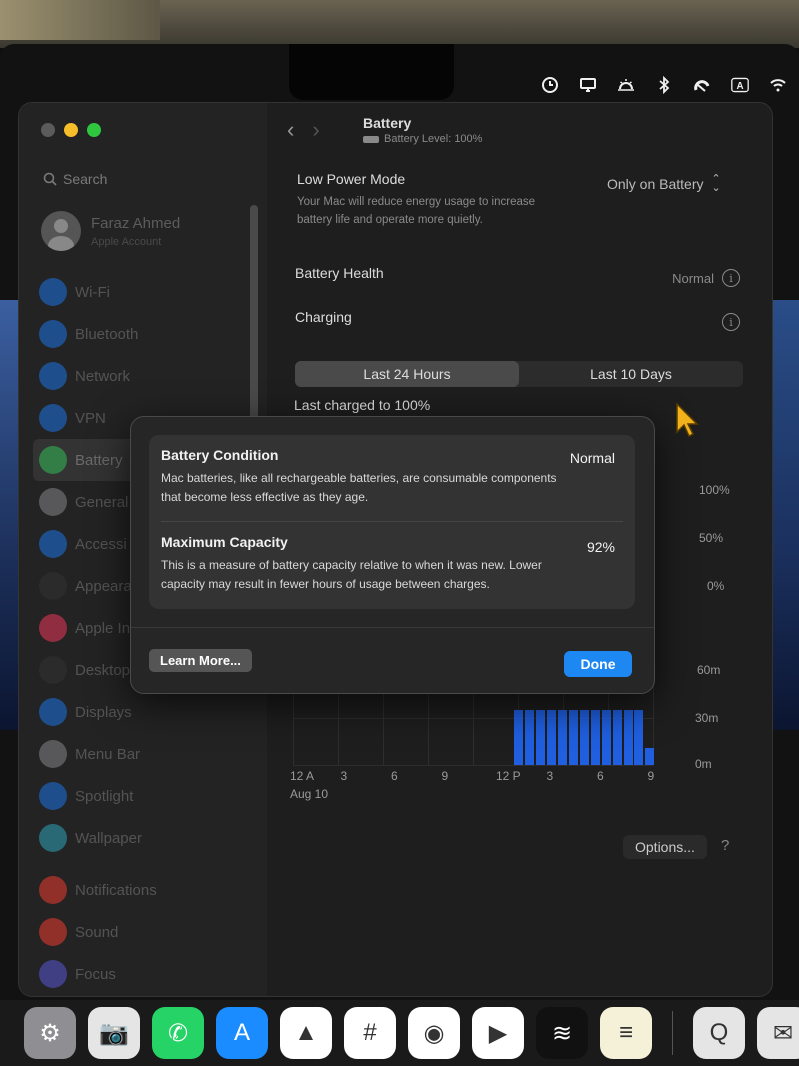  What do you see at coordinates (626, 85) in the screenshot?
I see `brightness-icon` at bounding box center [626, 85].